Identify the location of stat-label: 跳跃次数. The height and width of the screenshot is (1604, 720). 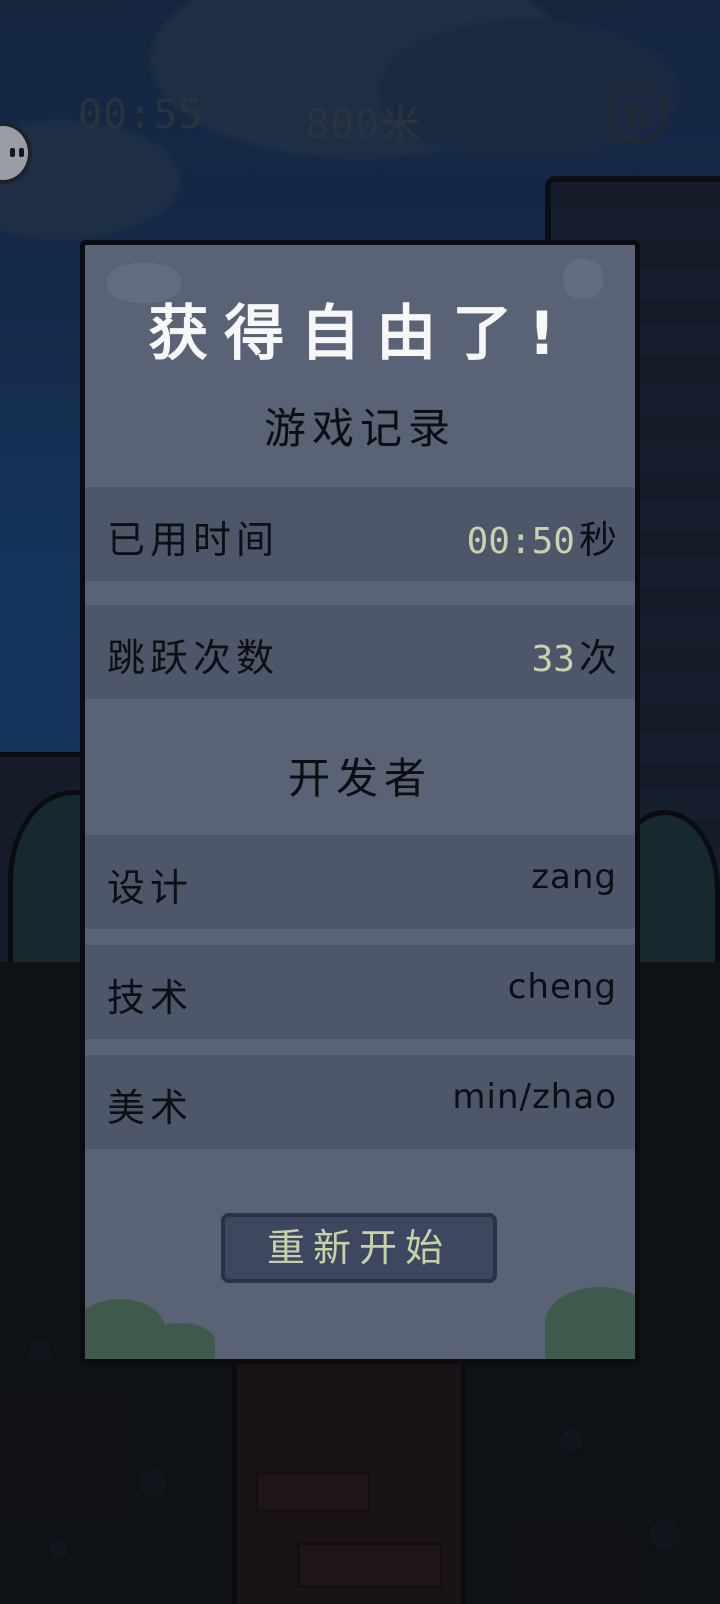
(193, 658).